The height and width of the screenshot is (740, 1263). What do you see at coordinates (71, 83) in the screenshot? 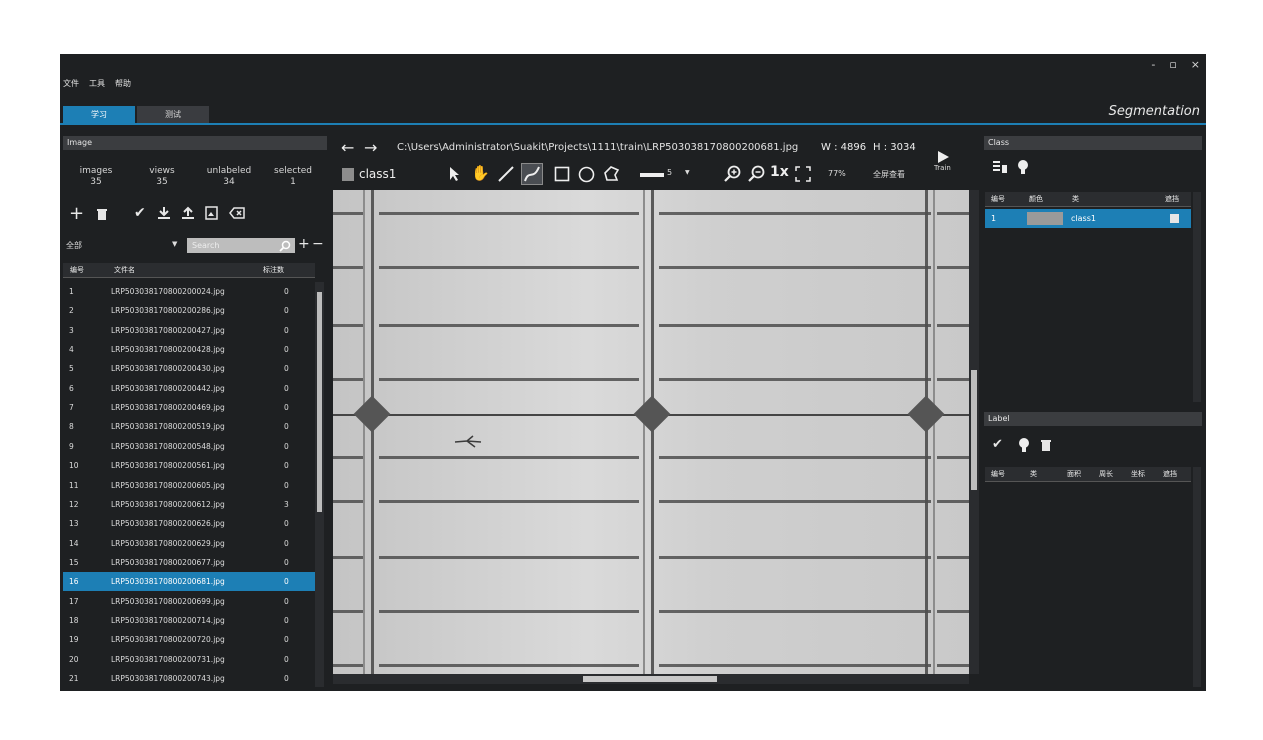
I see `menu-file: 文件` at bounding box center [71, 83].